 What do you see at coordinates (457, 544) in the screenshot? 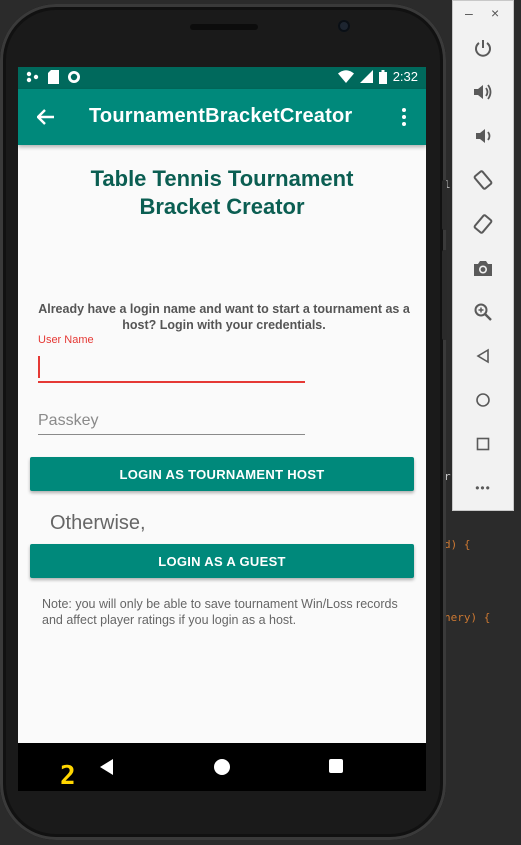
I see `ide-code-fragment: d) {` at bounding box center [457, 544].